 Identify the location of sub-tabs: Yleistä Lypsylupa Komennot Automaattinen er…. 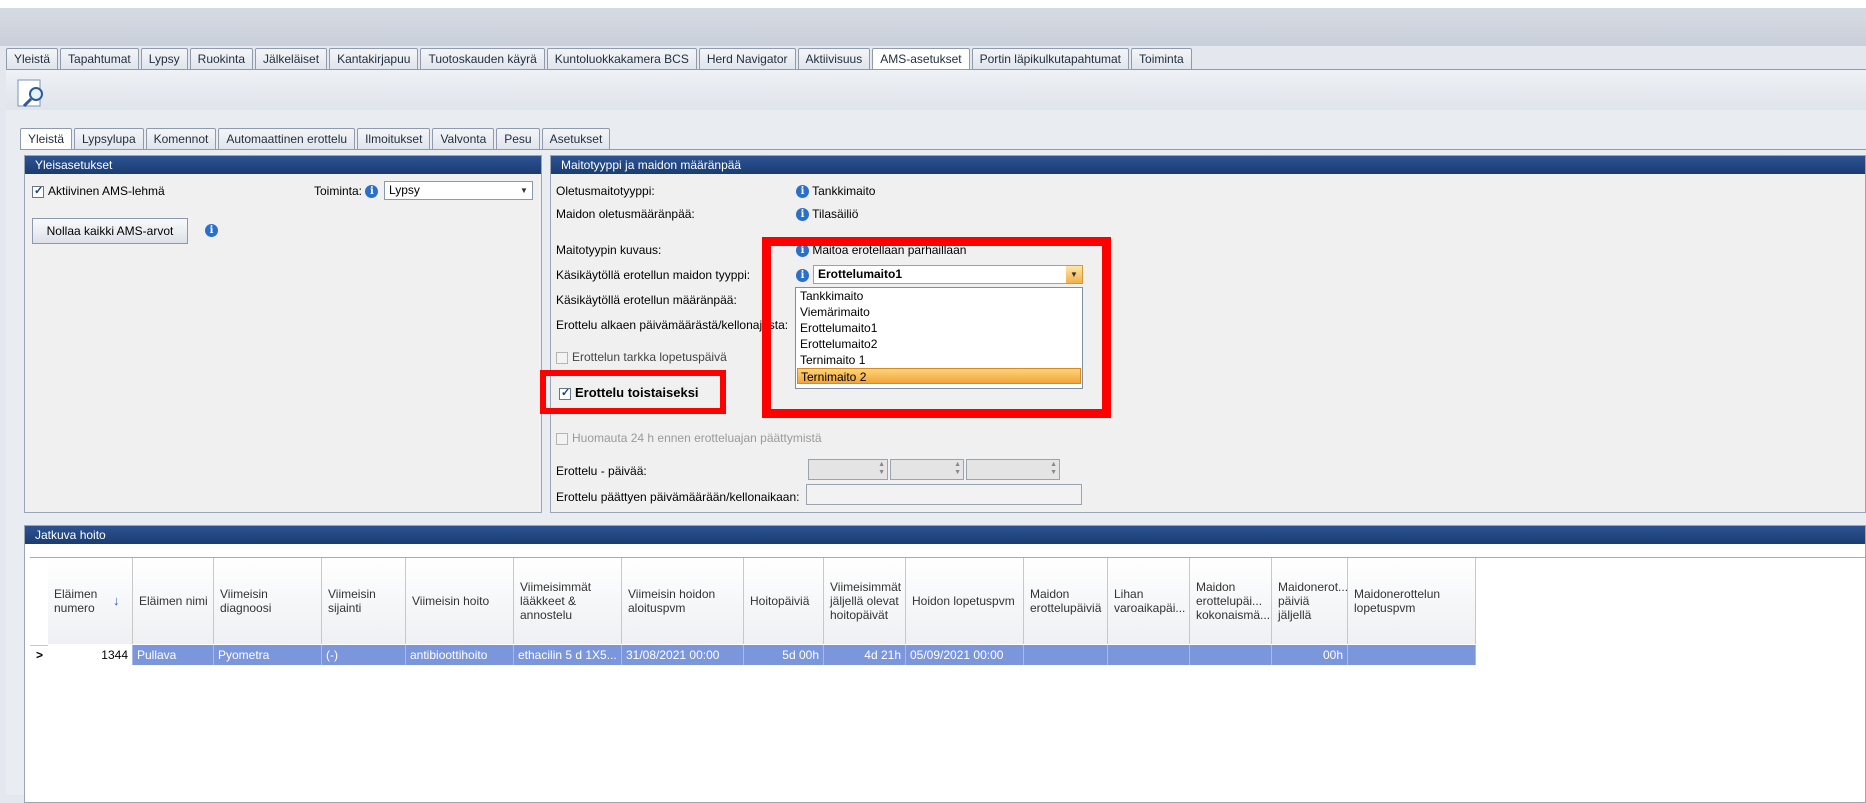
(316, 139).